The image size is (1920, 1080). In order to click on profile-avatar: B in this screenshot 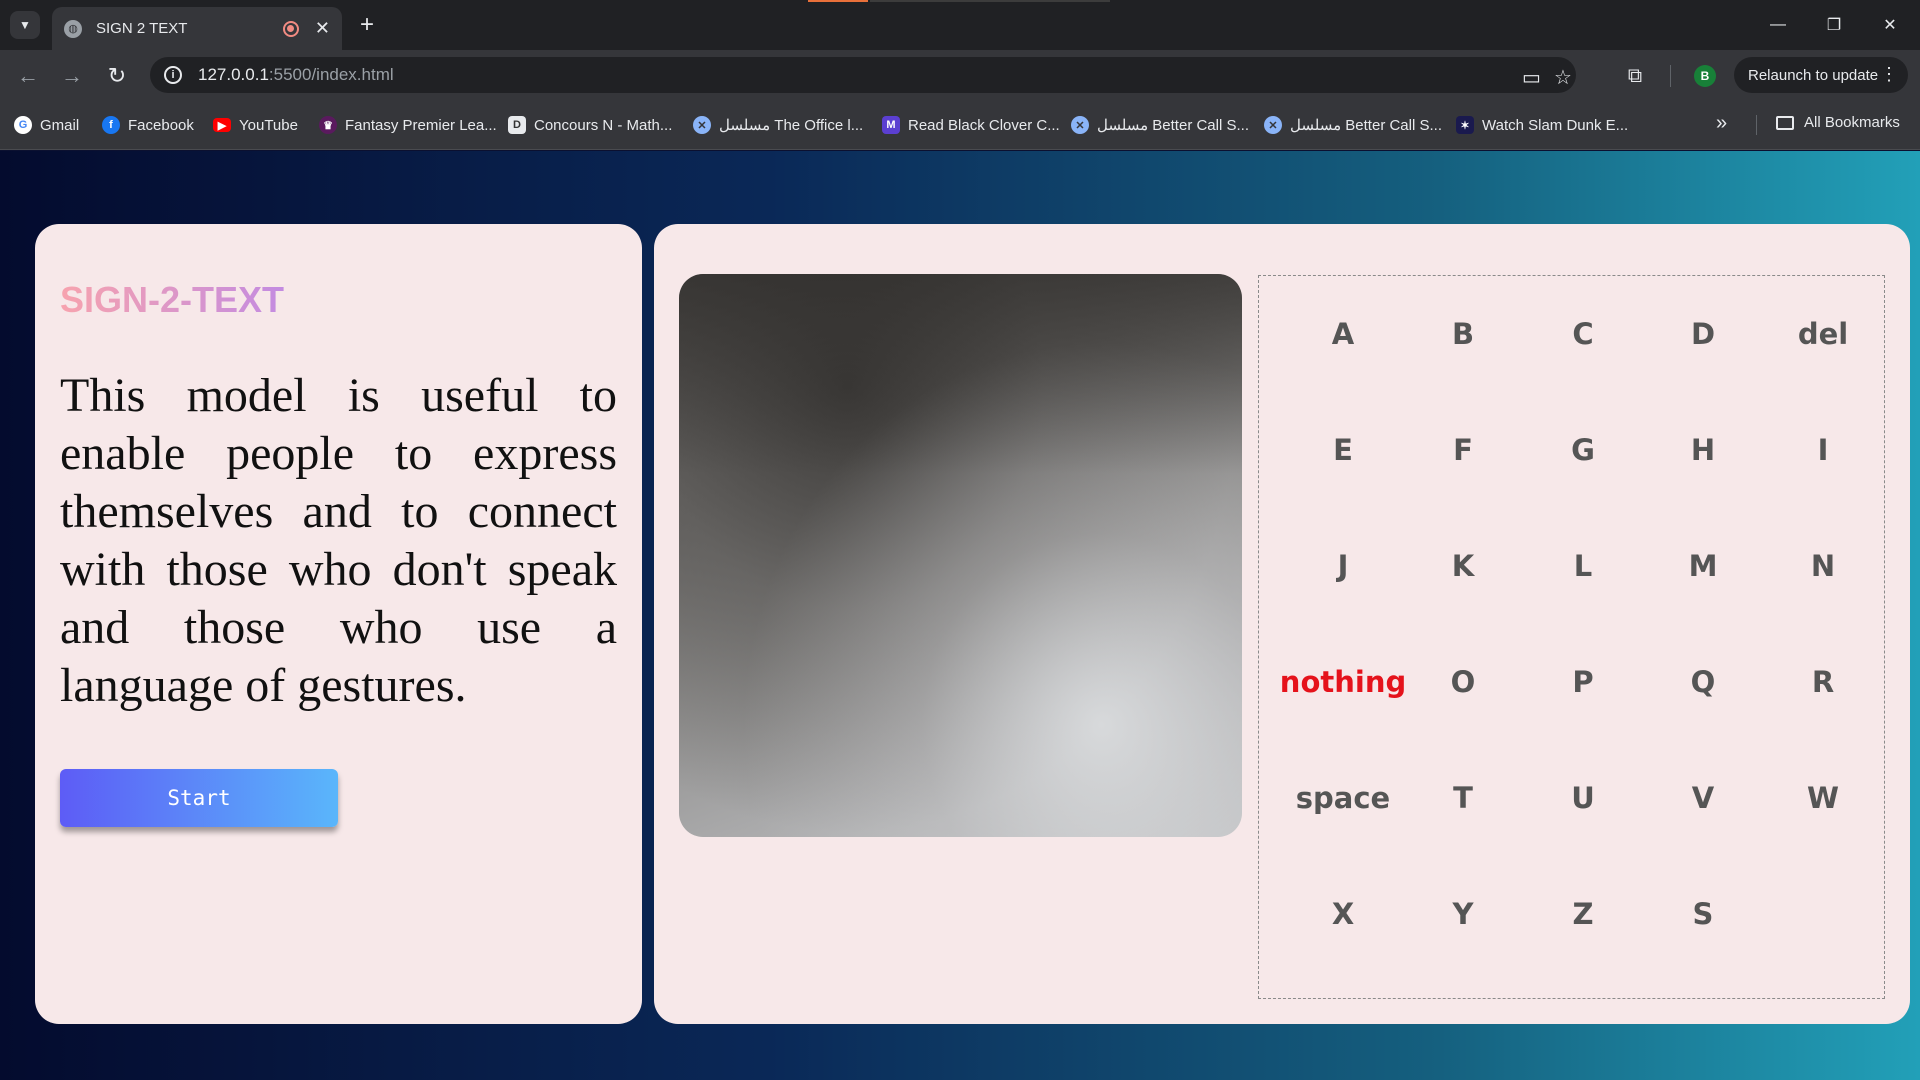, I will do `click(1705, 76)`.